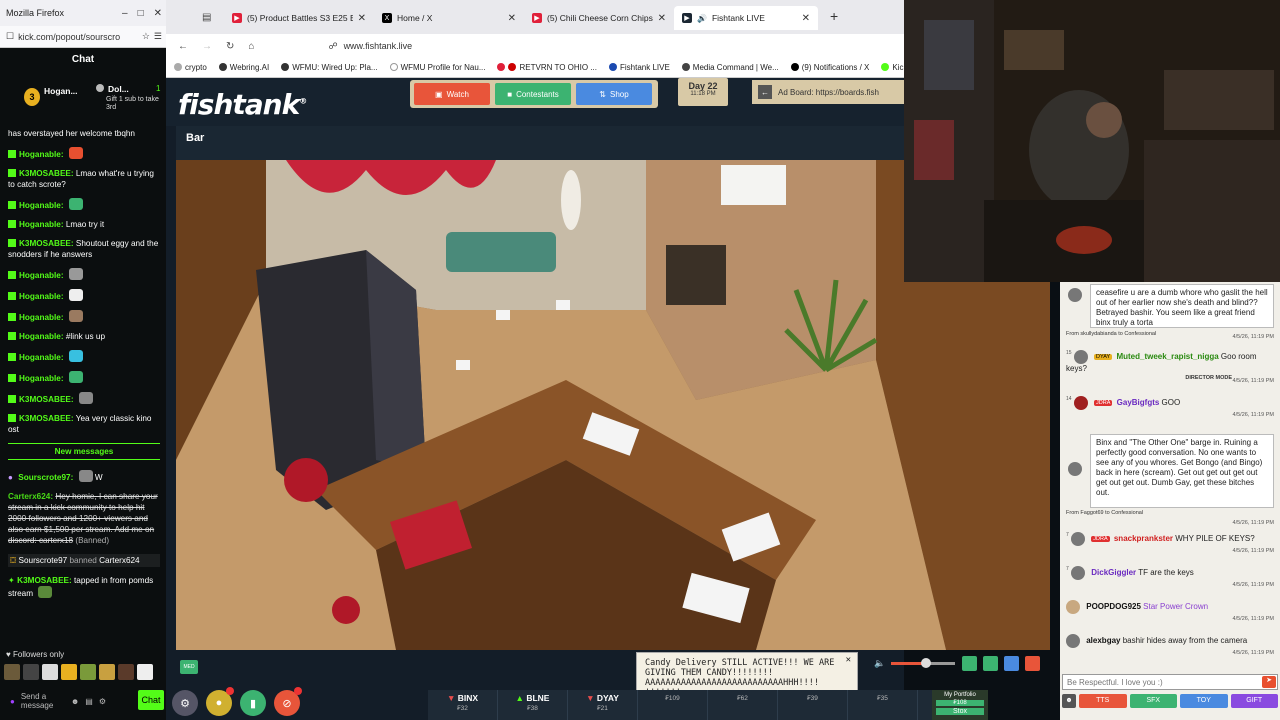 This screenshot has width=1280, height=720. I want to click on toy-button: TOY, so click(1204, 701).